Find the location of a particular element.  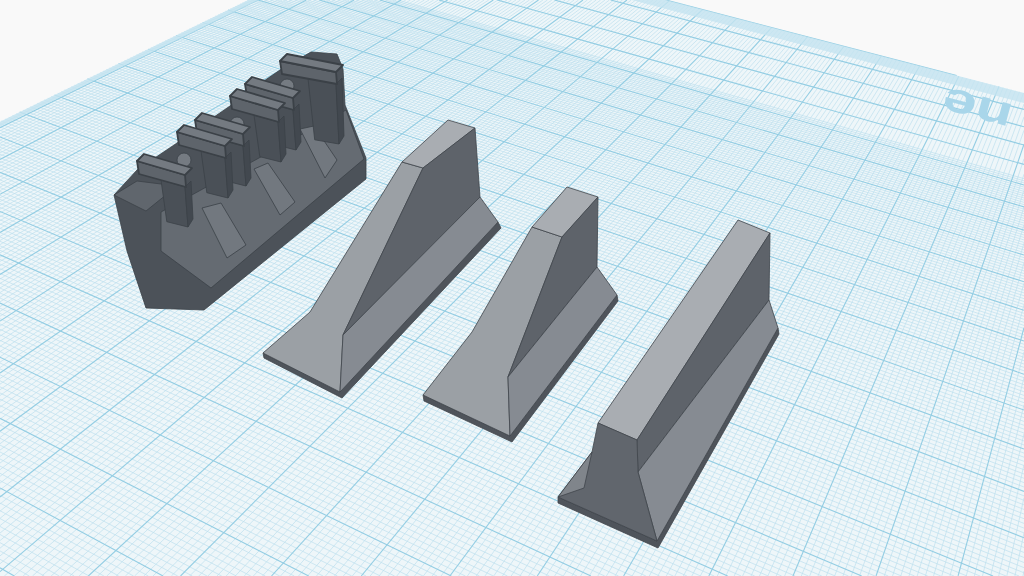

workplane-label: ne is located at coordinates (977, 110).